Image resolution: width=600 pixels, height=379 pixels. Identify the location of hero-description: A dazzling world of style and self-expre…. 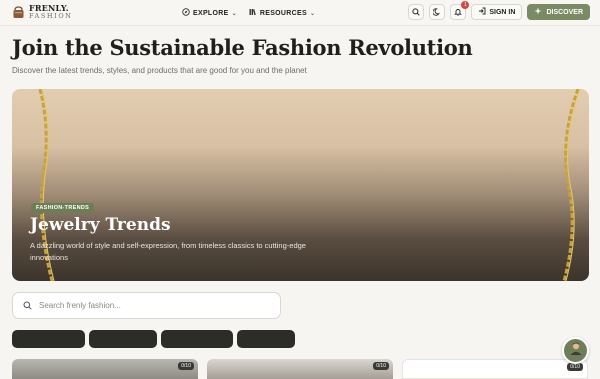
(168, 251).